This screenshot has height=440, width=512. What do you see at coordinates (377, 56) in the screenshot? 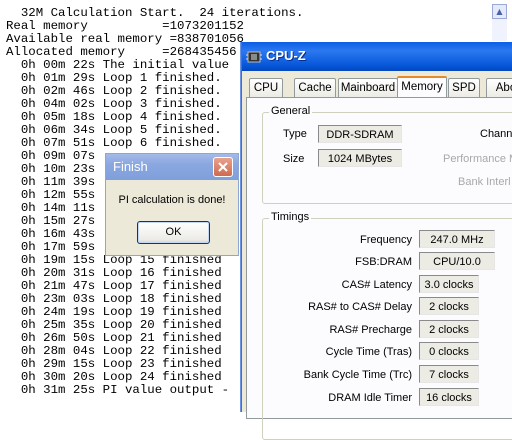
I see `cpuz-titlebar: CPU-Z` at bounding box center [377, 56].